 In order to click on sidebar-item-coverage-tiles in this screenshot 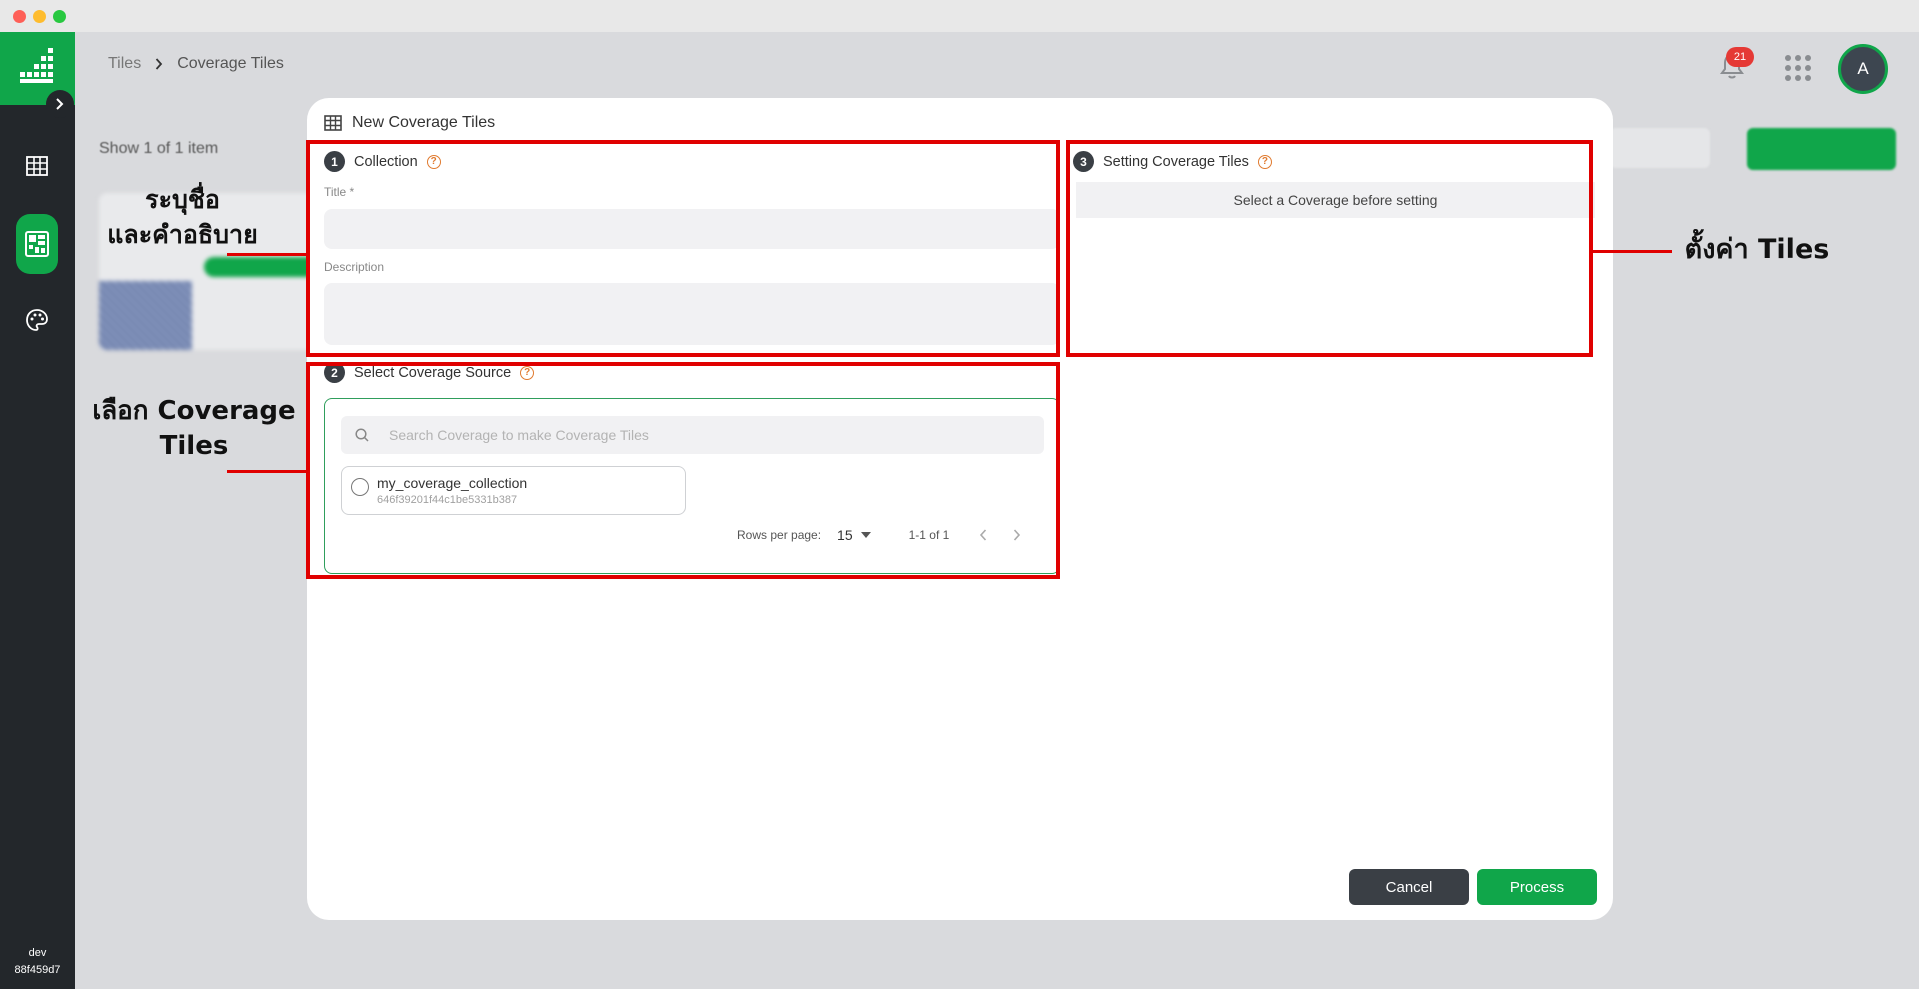, I will do `click(37, 244)`.